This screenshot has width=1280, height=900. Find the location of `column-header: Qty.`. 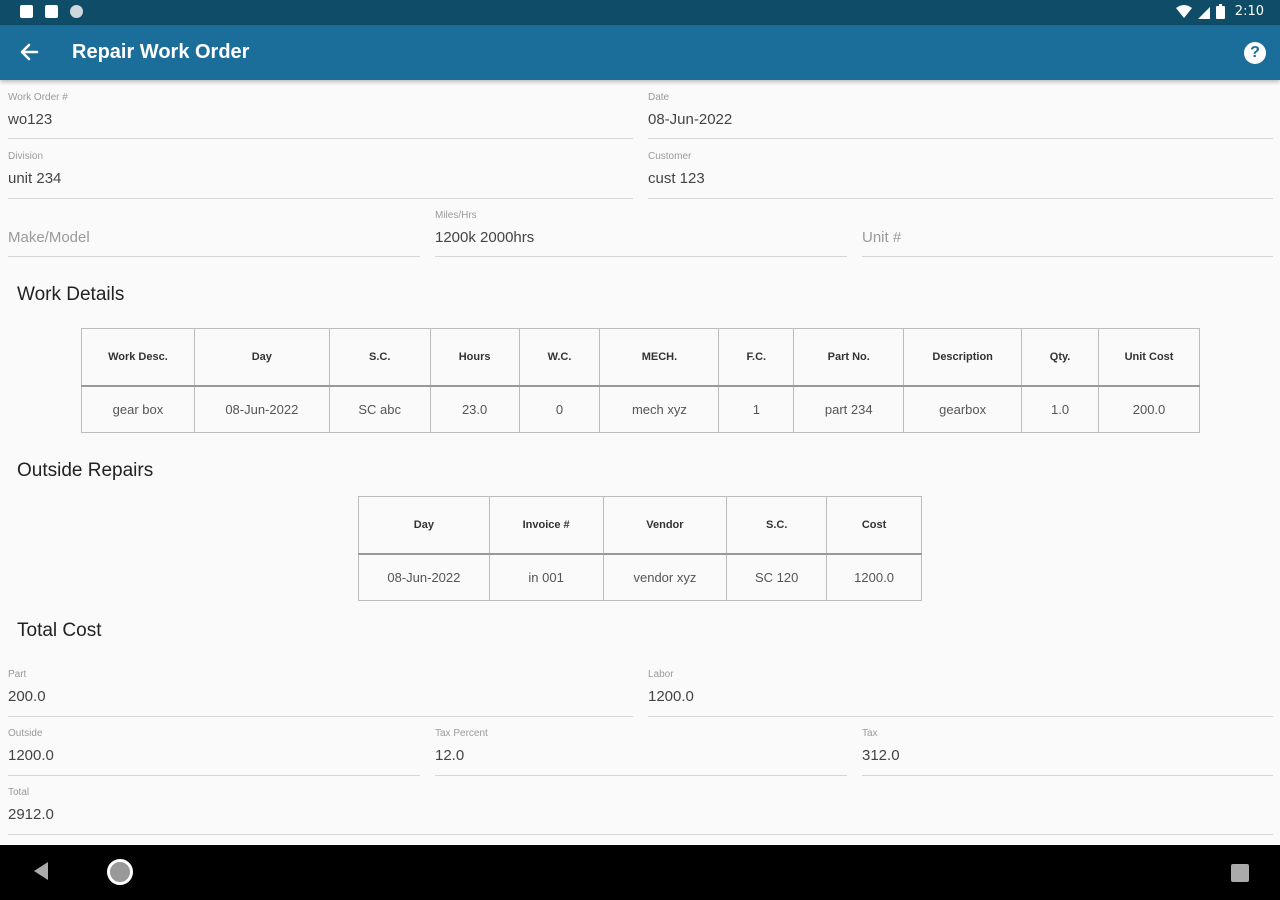

column-header: Qty. is located at coordinates (1060, 357).